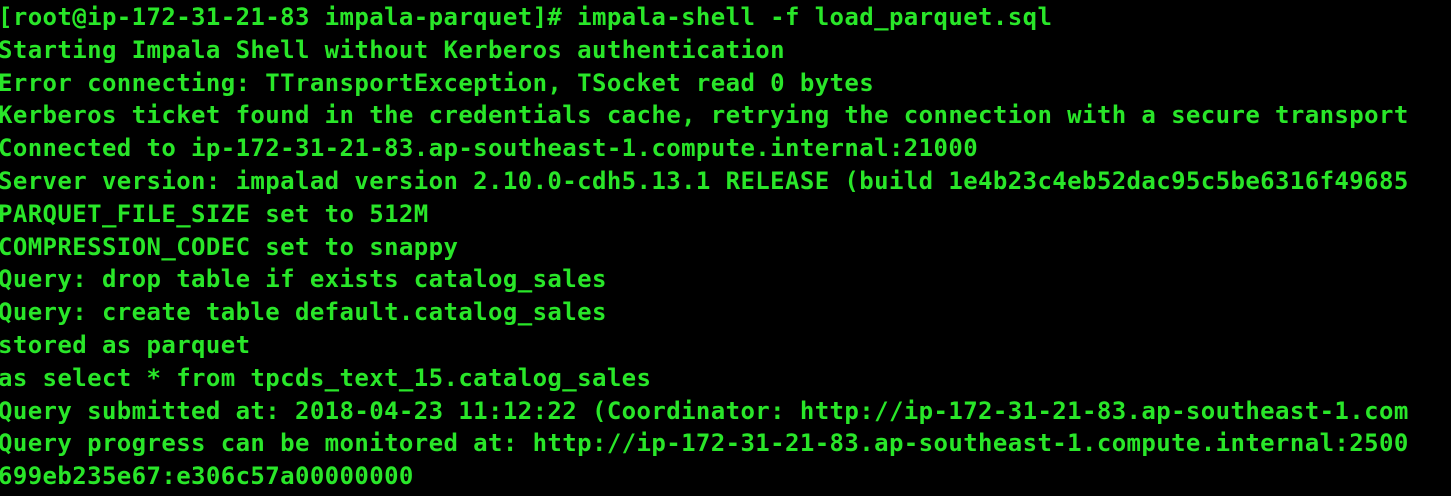  What do you see at coordinates (229, 246) in the screenshot?
I see `terminal-line: COMPRESSION_CODEC set to snappy` at bounding box center [229, 246].